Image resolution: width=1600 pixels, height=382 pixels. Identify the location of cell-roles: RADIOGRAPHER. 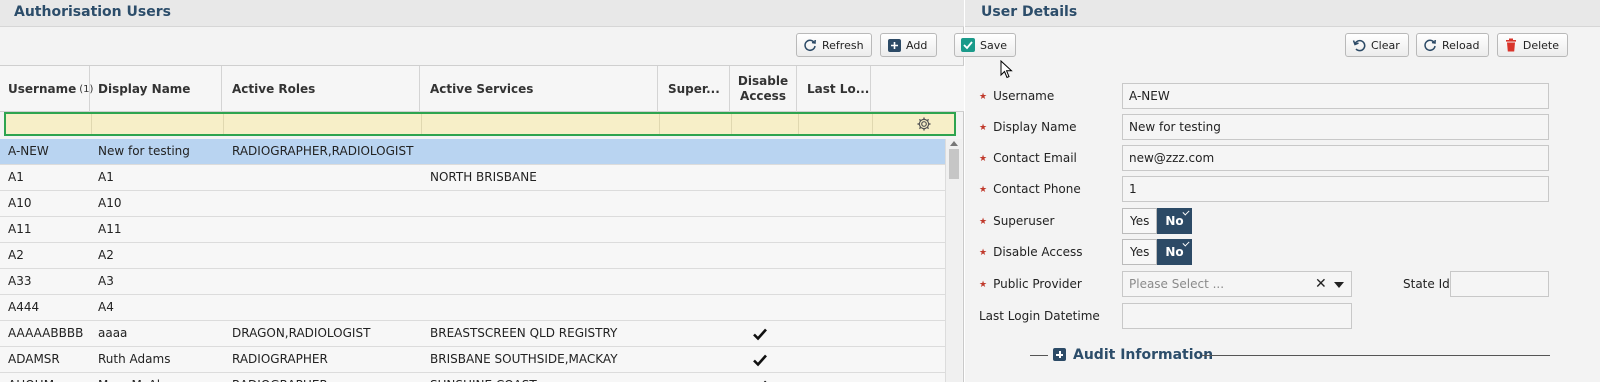
(280, 359).